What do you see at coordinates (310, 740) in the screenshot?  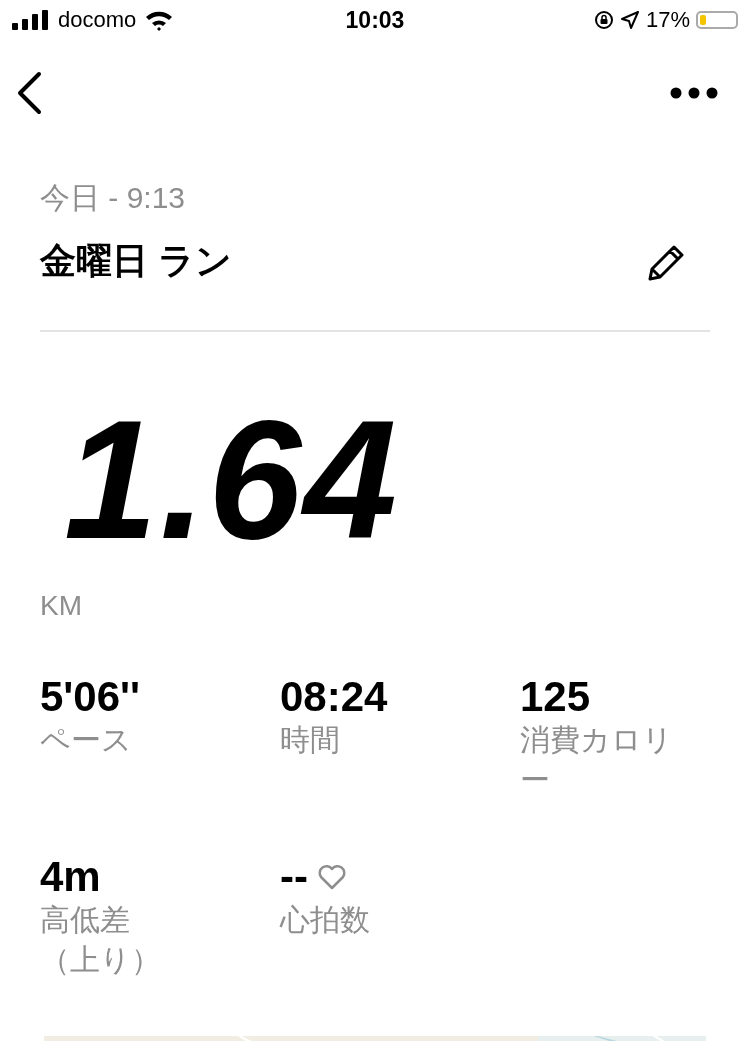 I see `stat-label: 時間` at bounding box center [310, 740].